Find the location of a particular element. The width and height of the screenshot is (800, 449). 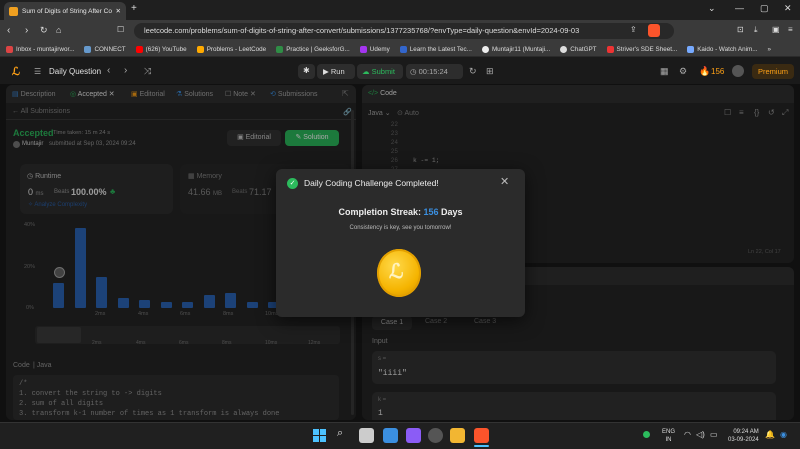

coin-logo-glyph: ℒ is located at coordinates (396, 272).